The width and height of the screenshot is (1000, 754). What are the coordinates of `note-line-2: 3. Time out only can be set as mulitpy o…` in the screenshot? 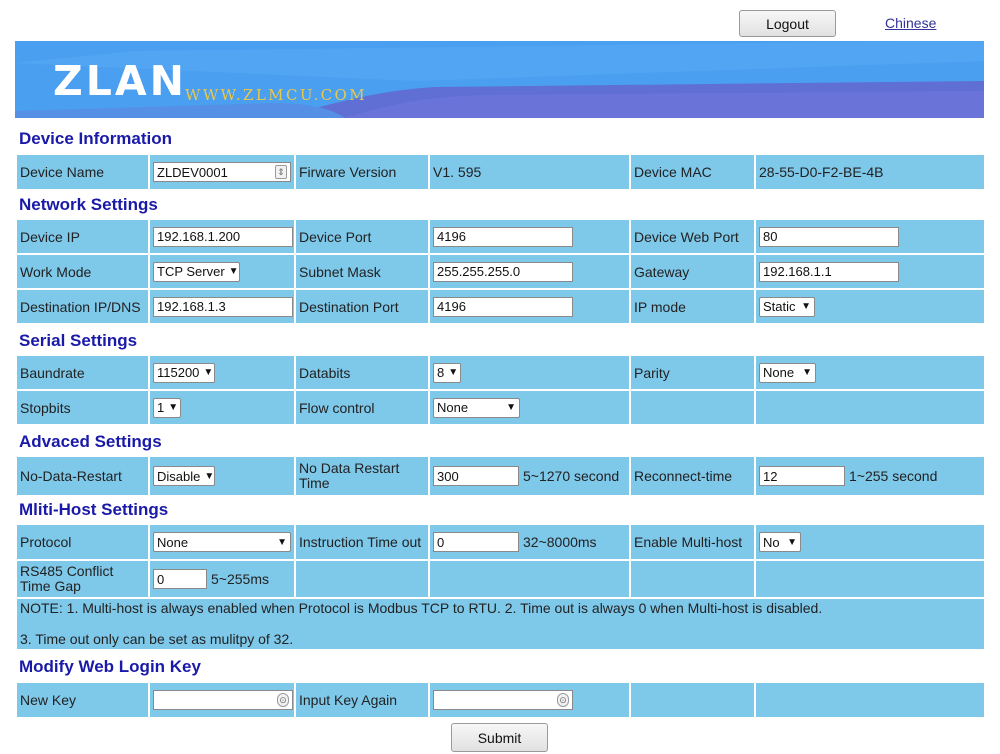 It's located at (157, 639).